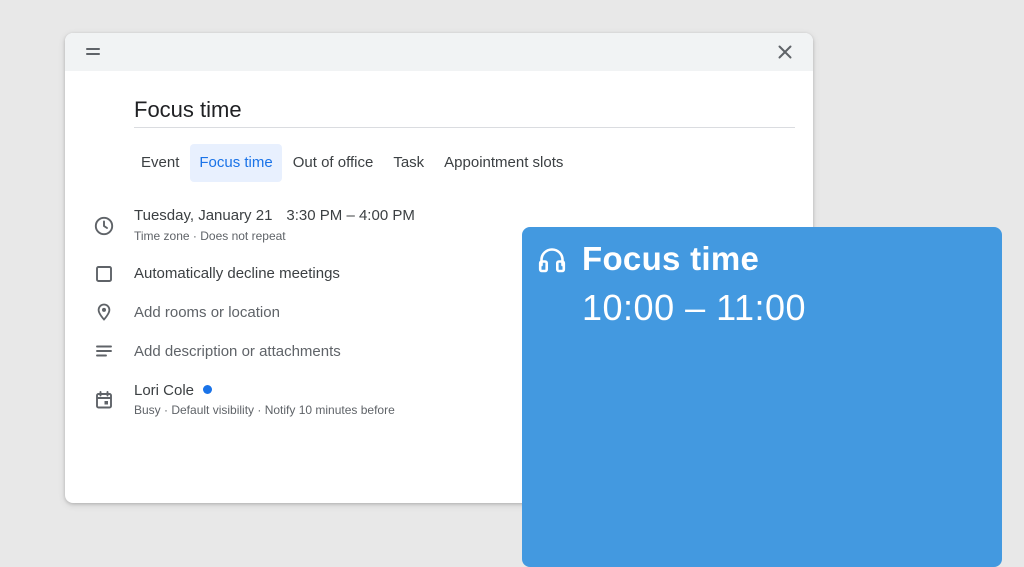 This screenshot has height=567, width=1024. I want to click on tab-appointment-slots: Appointment slots, so click(503, 163).